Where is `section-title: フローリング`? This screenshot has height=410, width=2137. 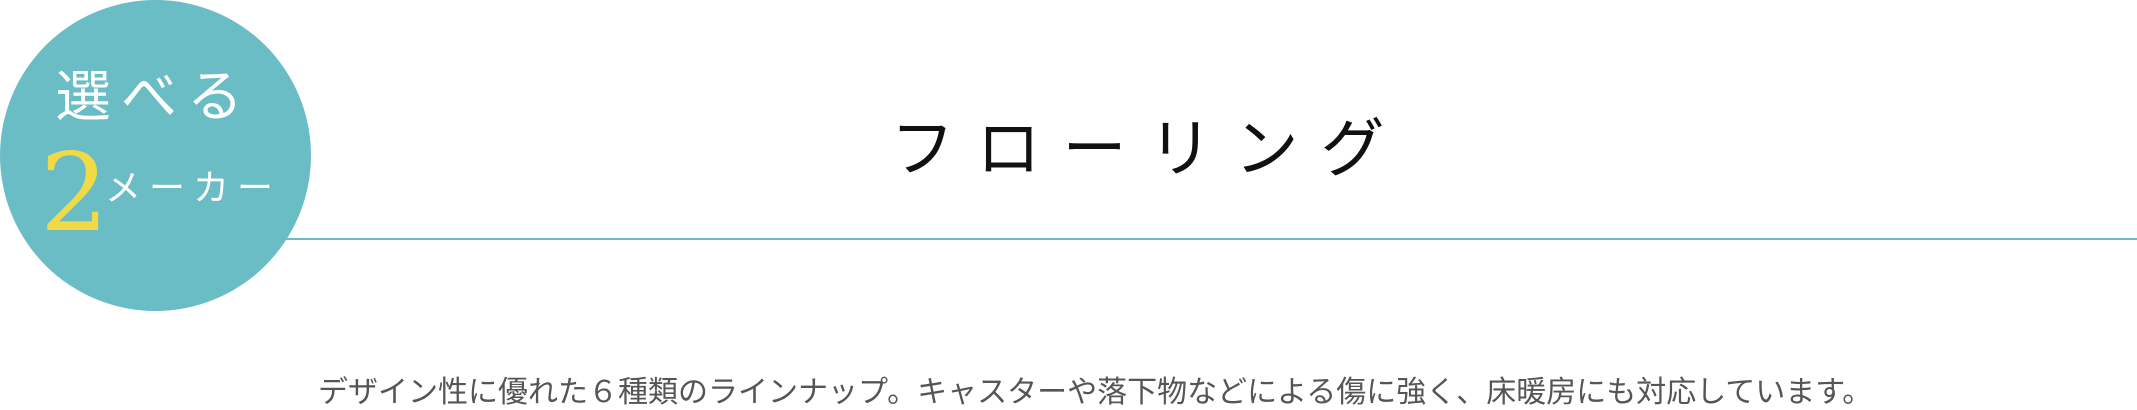
section-title: フローリング is located at coordinates (1148, 150).